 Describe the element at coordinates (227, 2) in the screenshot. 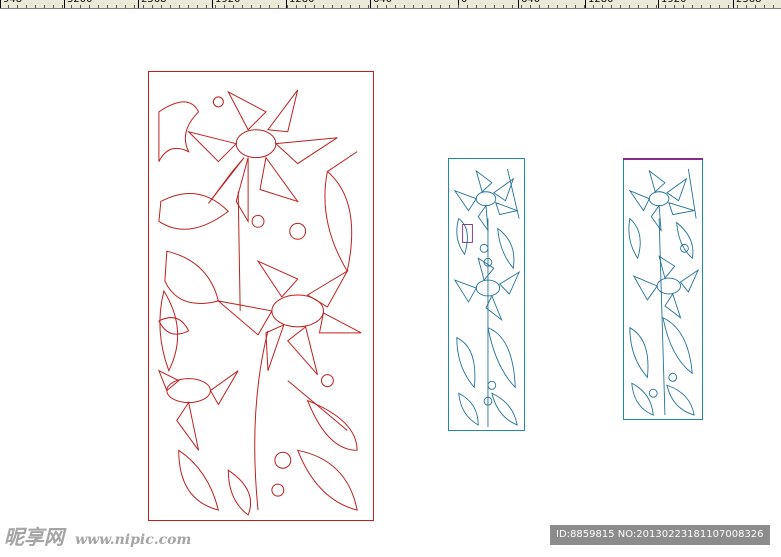

I see `ruler-label: 1920` at that location.